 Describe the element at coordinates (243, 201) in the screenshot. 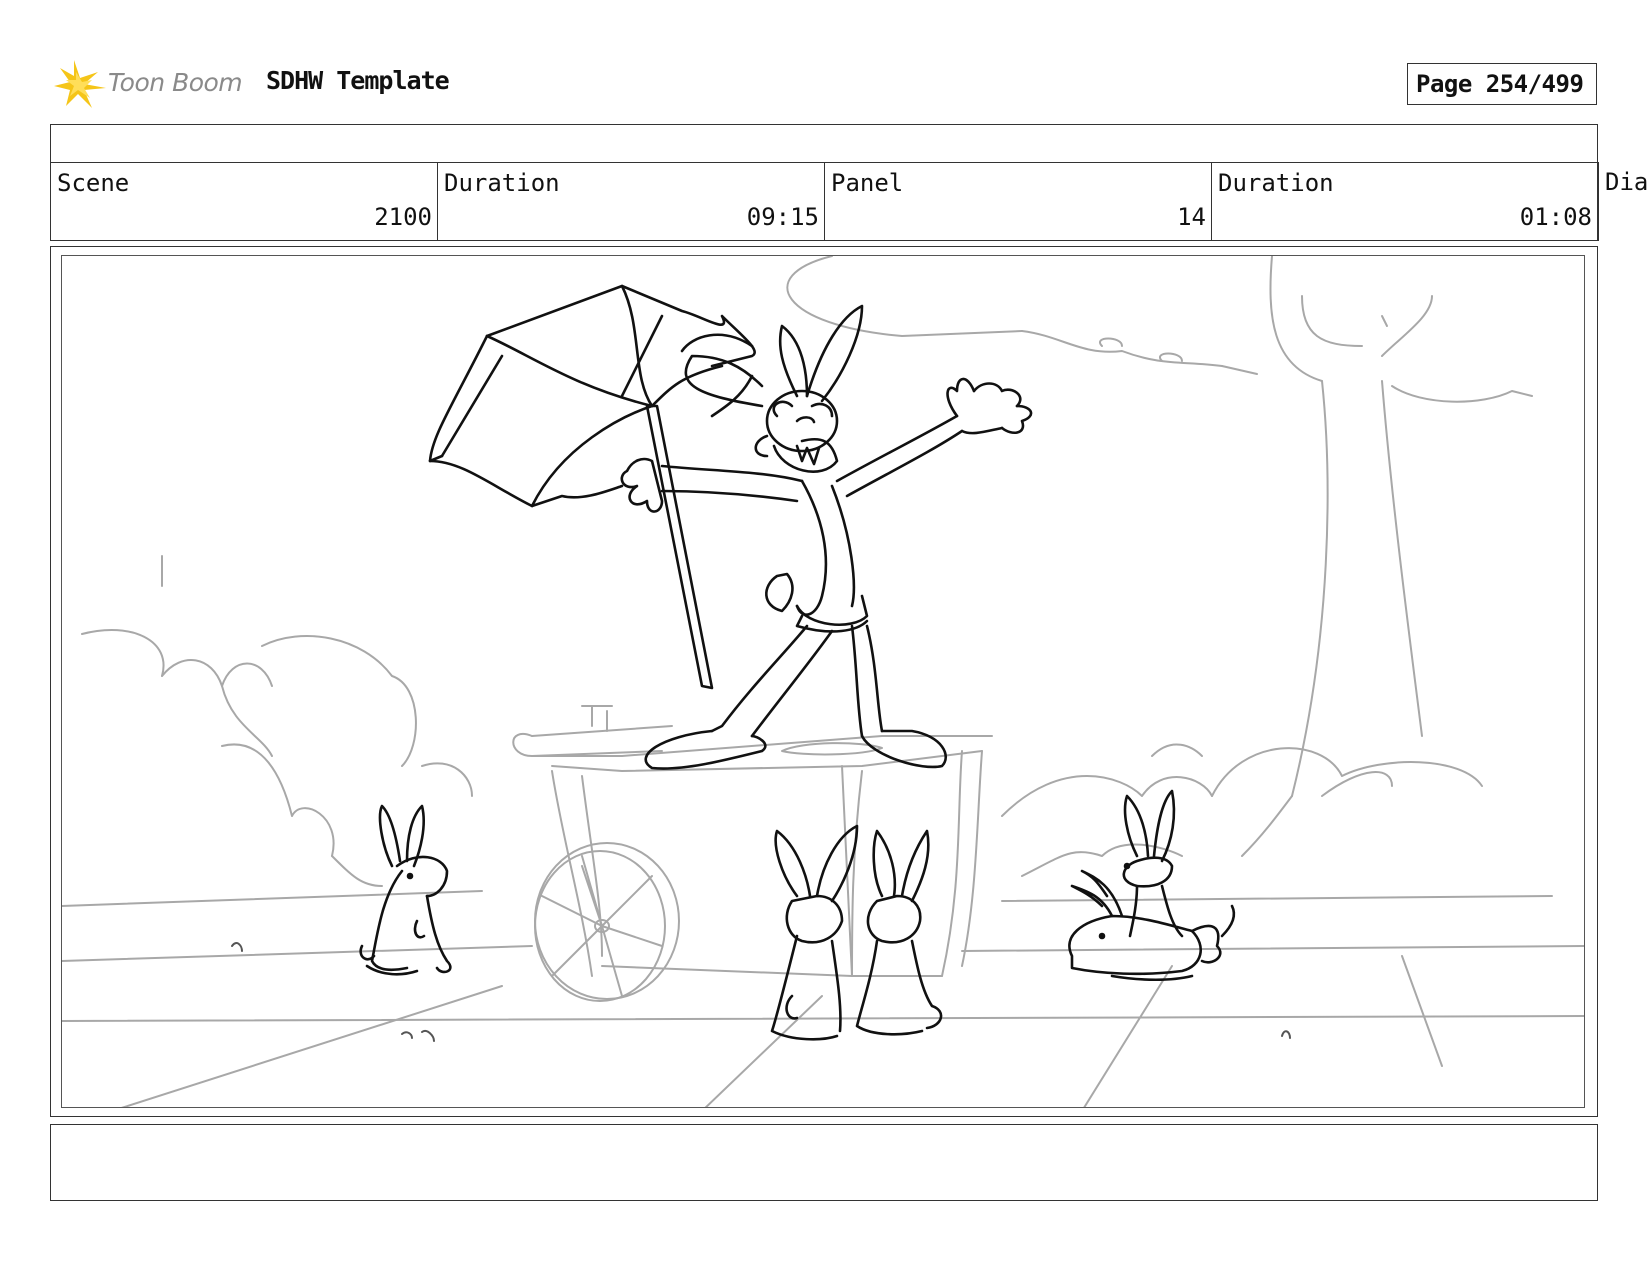

I see `scene-cell: Scene 2100` at that location.